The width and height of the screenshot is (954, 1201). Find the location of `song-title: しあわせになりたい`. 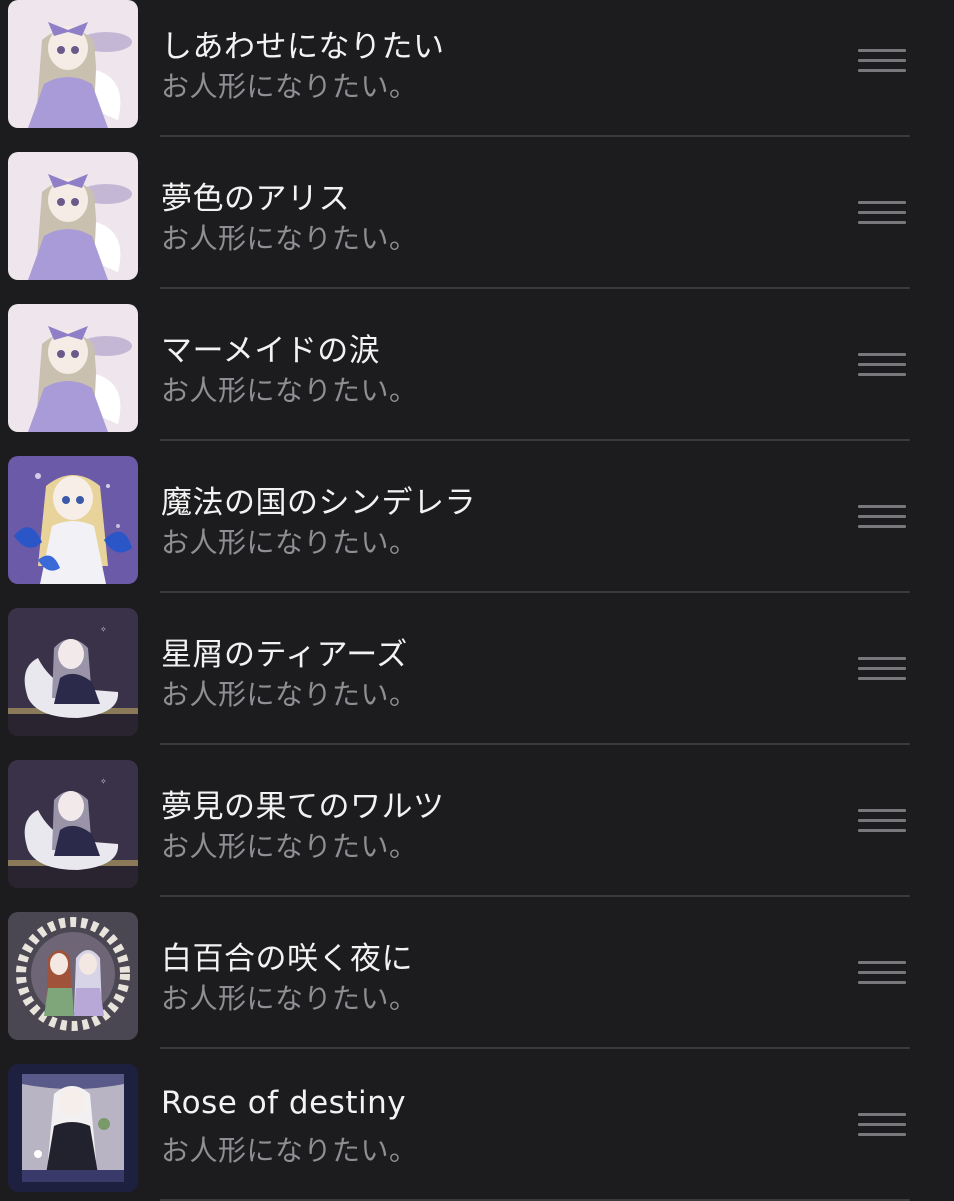

song-title: しあわせになりたい is located at coordinates (303, 47).